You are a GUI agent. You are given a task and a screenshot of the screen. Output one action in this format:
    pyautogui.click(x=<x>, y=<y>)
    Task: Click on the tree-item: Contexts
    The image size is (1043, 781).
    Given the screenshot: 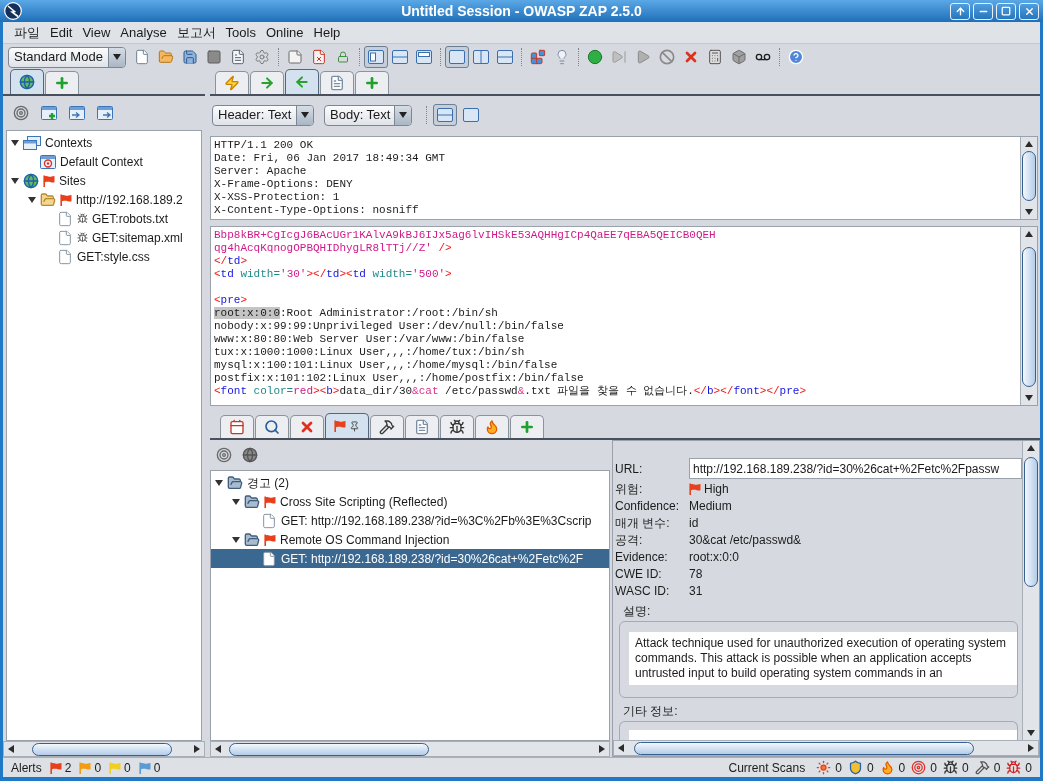 What is the action you would take?
    pyautogui.click(x=54, y=142)
    